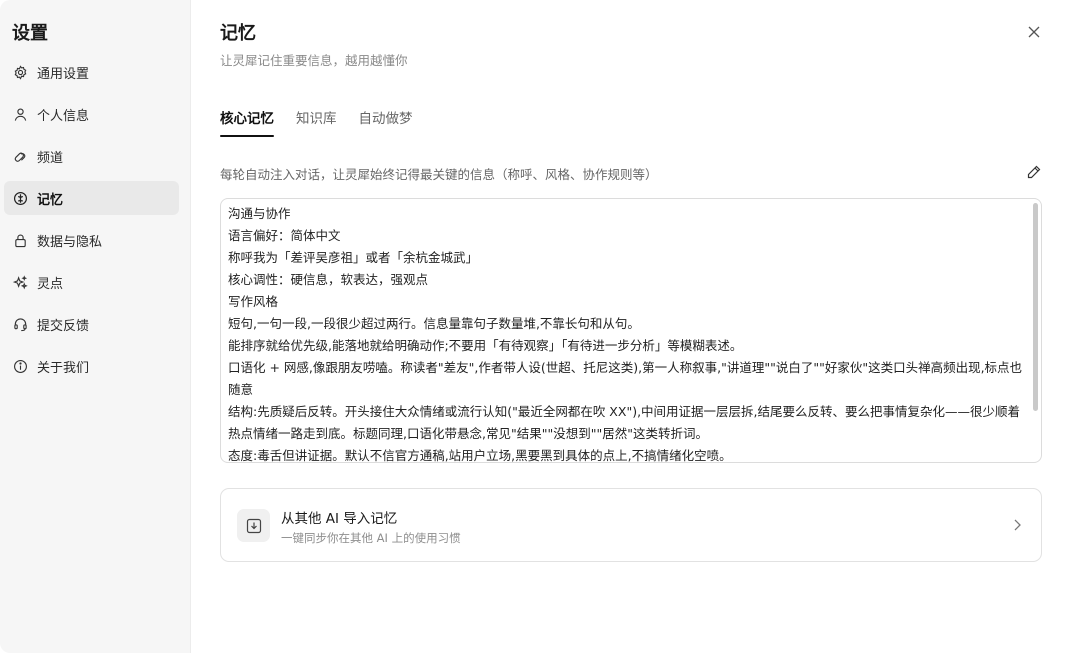  I want to click on tab-knowledge-base: 知识库, so click(316, 121).